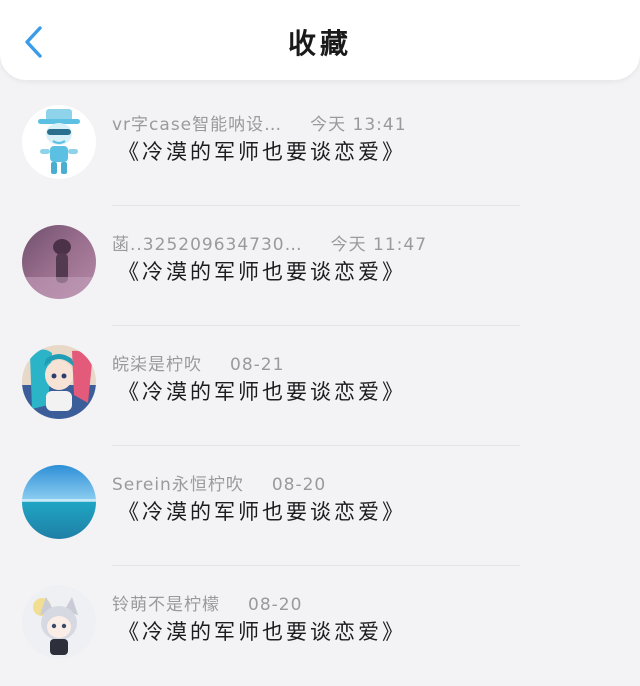  I want to click on purple-photo-avatar, so click(59, 262).